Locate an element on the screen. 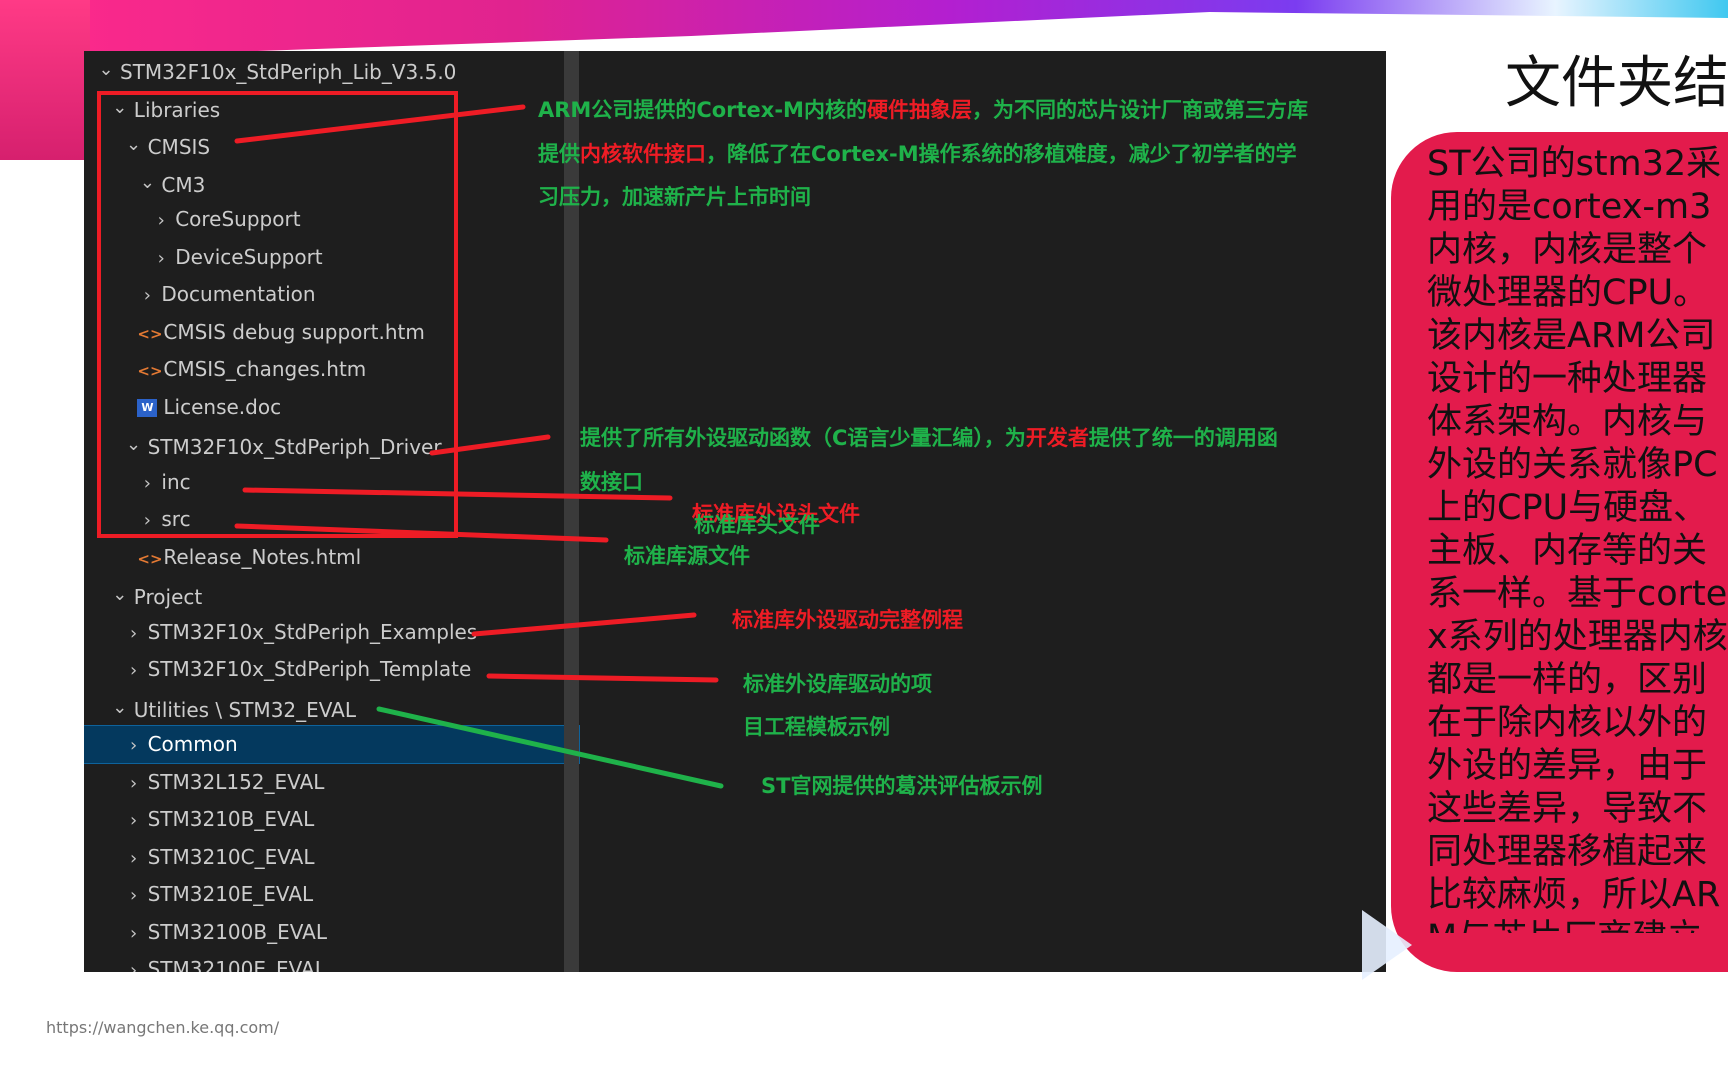 Image resolution: width=1728 pixels, height=1080 pixels. pointer-line-template is located at coordinates (602, 678).